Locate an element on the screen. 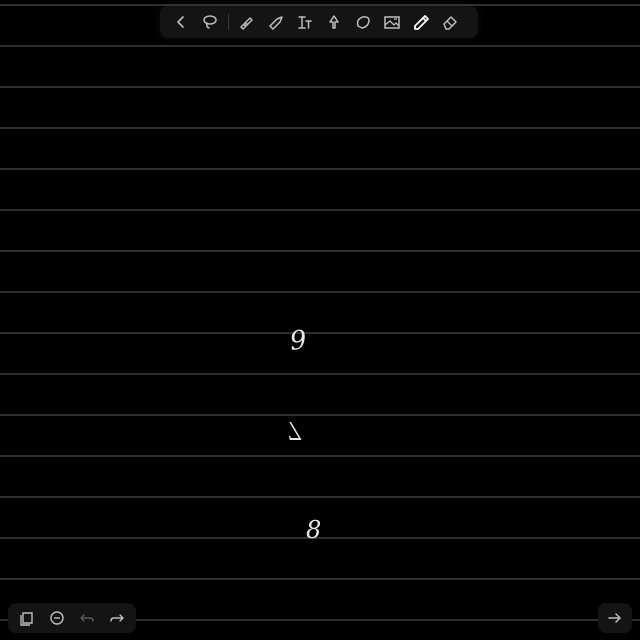 The width and height of the screenshot is (640, 640). chevron-left-icon is located at coordinates (180, 22).